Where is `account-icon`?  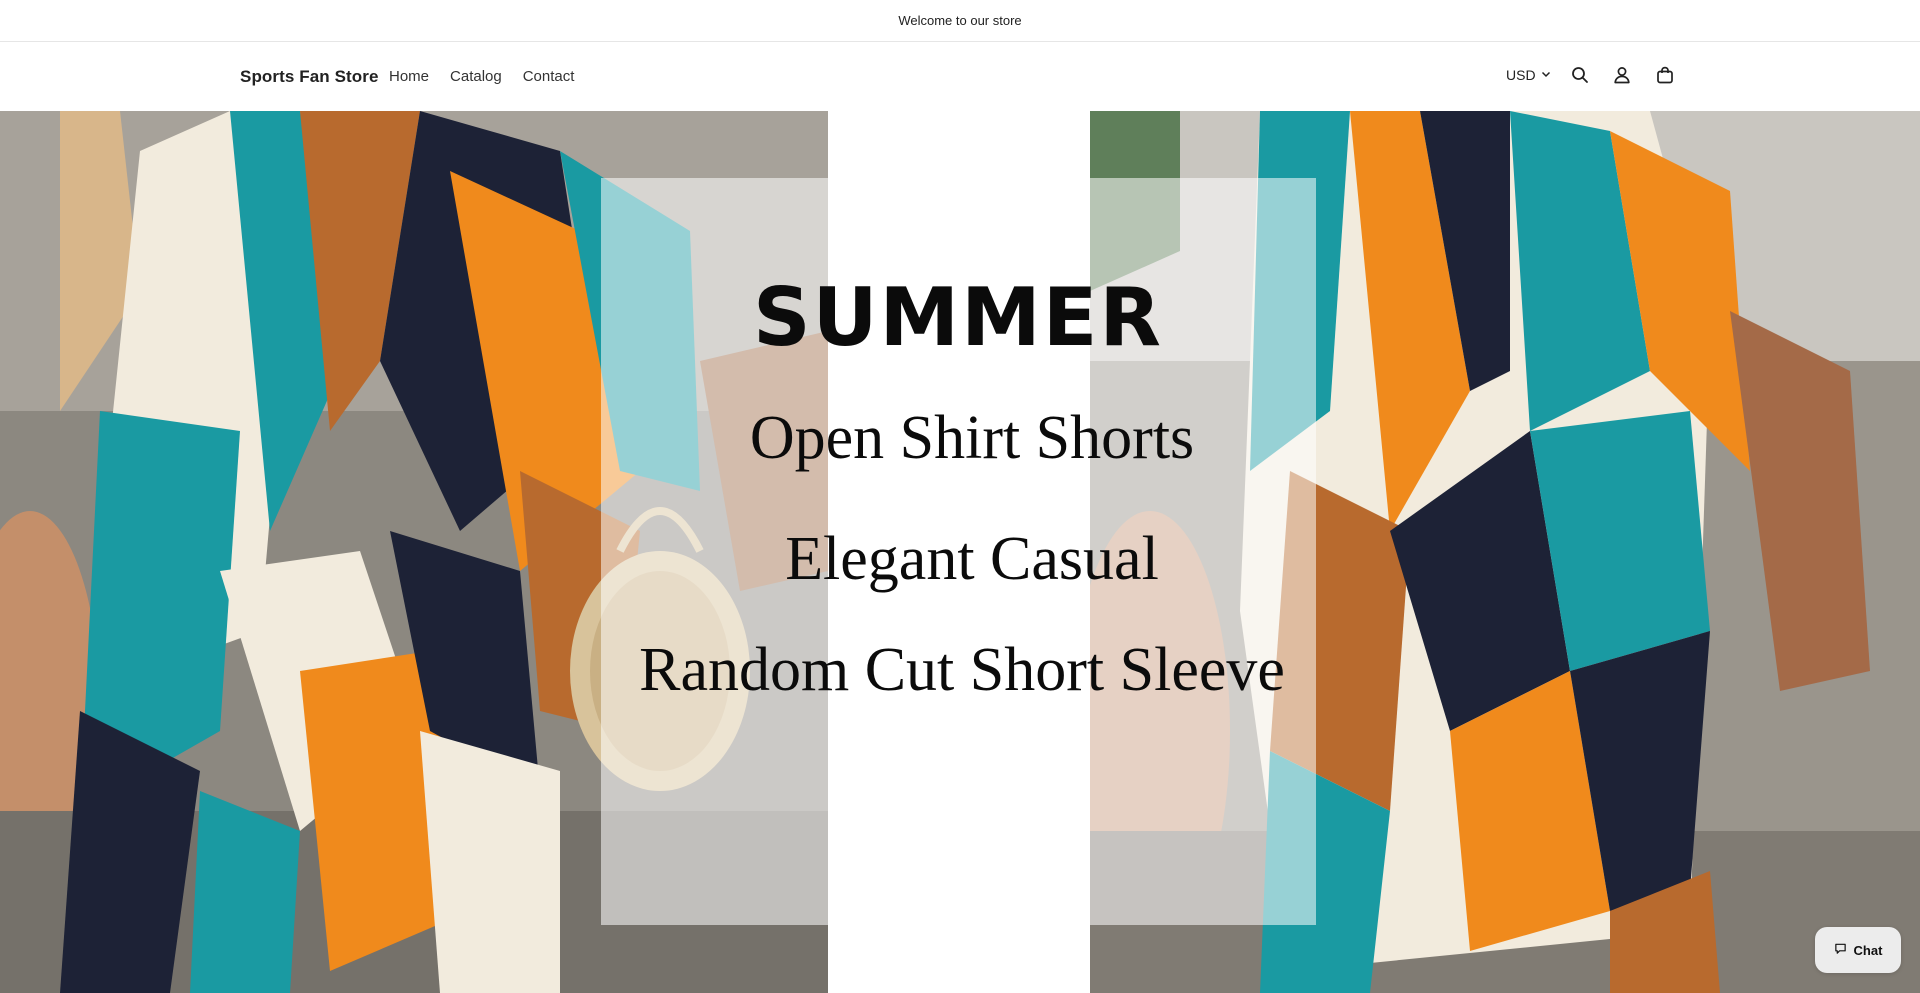
account-icon is located at coordinates (1622, 77).